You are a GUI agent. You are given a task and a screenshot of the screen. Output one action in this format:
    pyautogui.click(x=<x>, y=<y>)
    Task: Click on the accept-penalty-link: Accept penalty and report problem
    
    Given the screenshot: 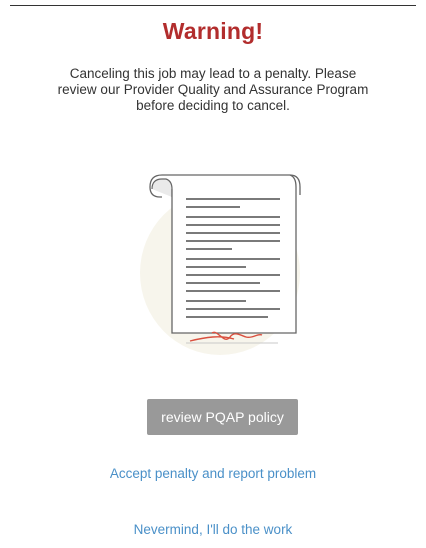 What is the action you would take?
    pyautogui.click(x=213, y=473)
    